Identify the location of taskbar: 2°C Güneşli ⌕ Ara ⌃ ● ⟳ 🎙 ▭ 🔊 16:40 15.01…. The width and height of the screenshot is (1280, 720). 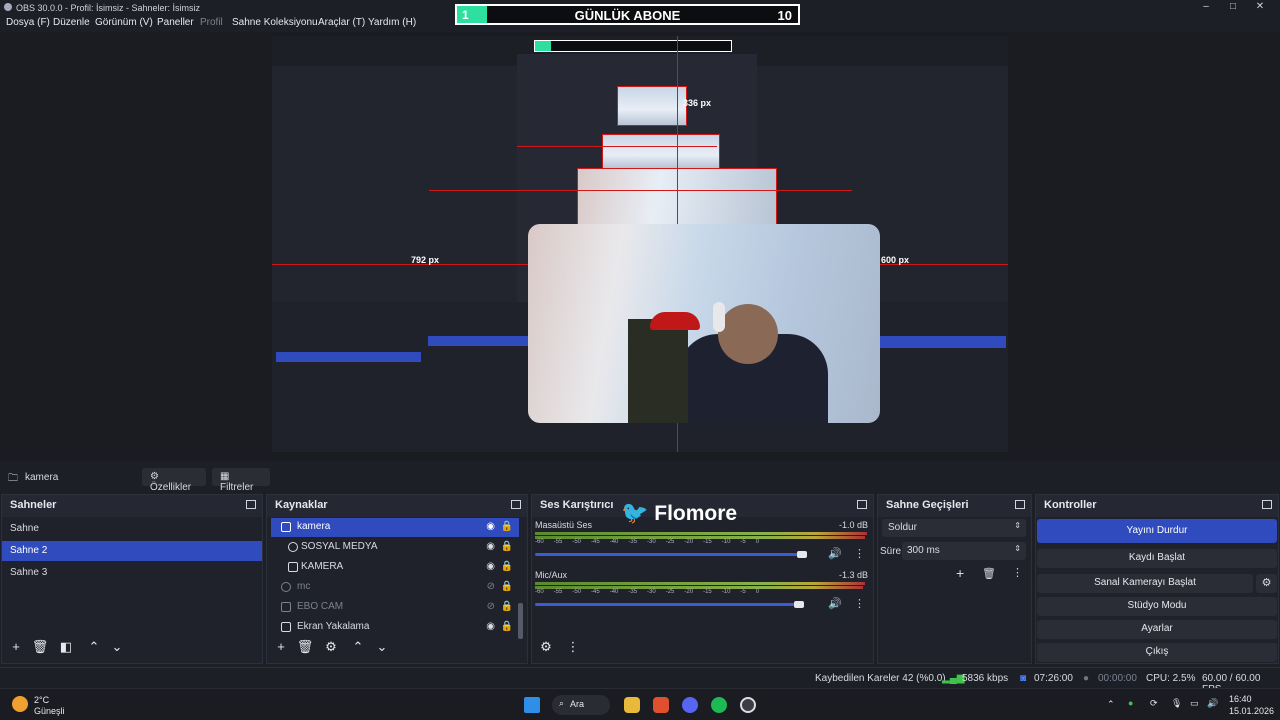
(640, 704).